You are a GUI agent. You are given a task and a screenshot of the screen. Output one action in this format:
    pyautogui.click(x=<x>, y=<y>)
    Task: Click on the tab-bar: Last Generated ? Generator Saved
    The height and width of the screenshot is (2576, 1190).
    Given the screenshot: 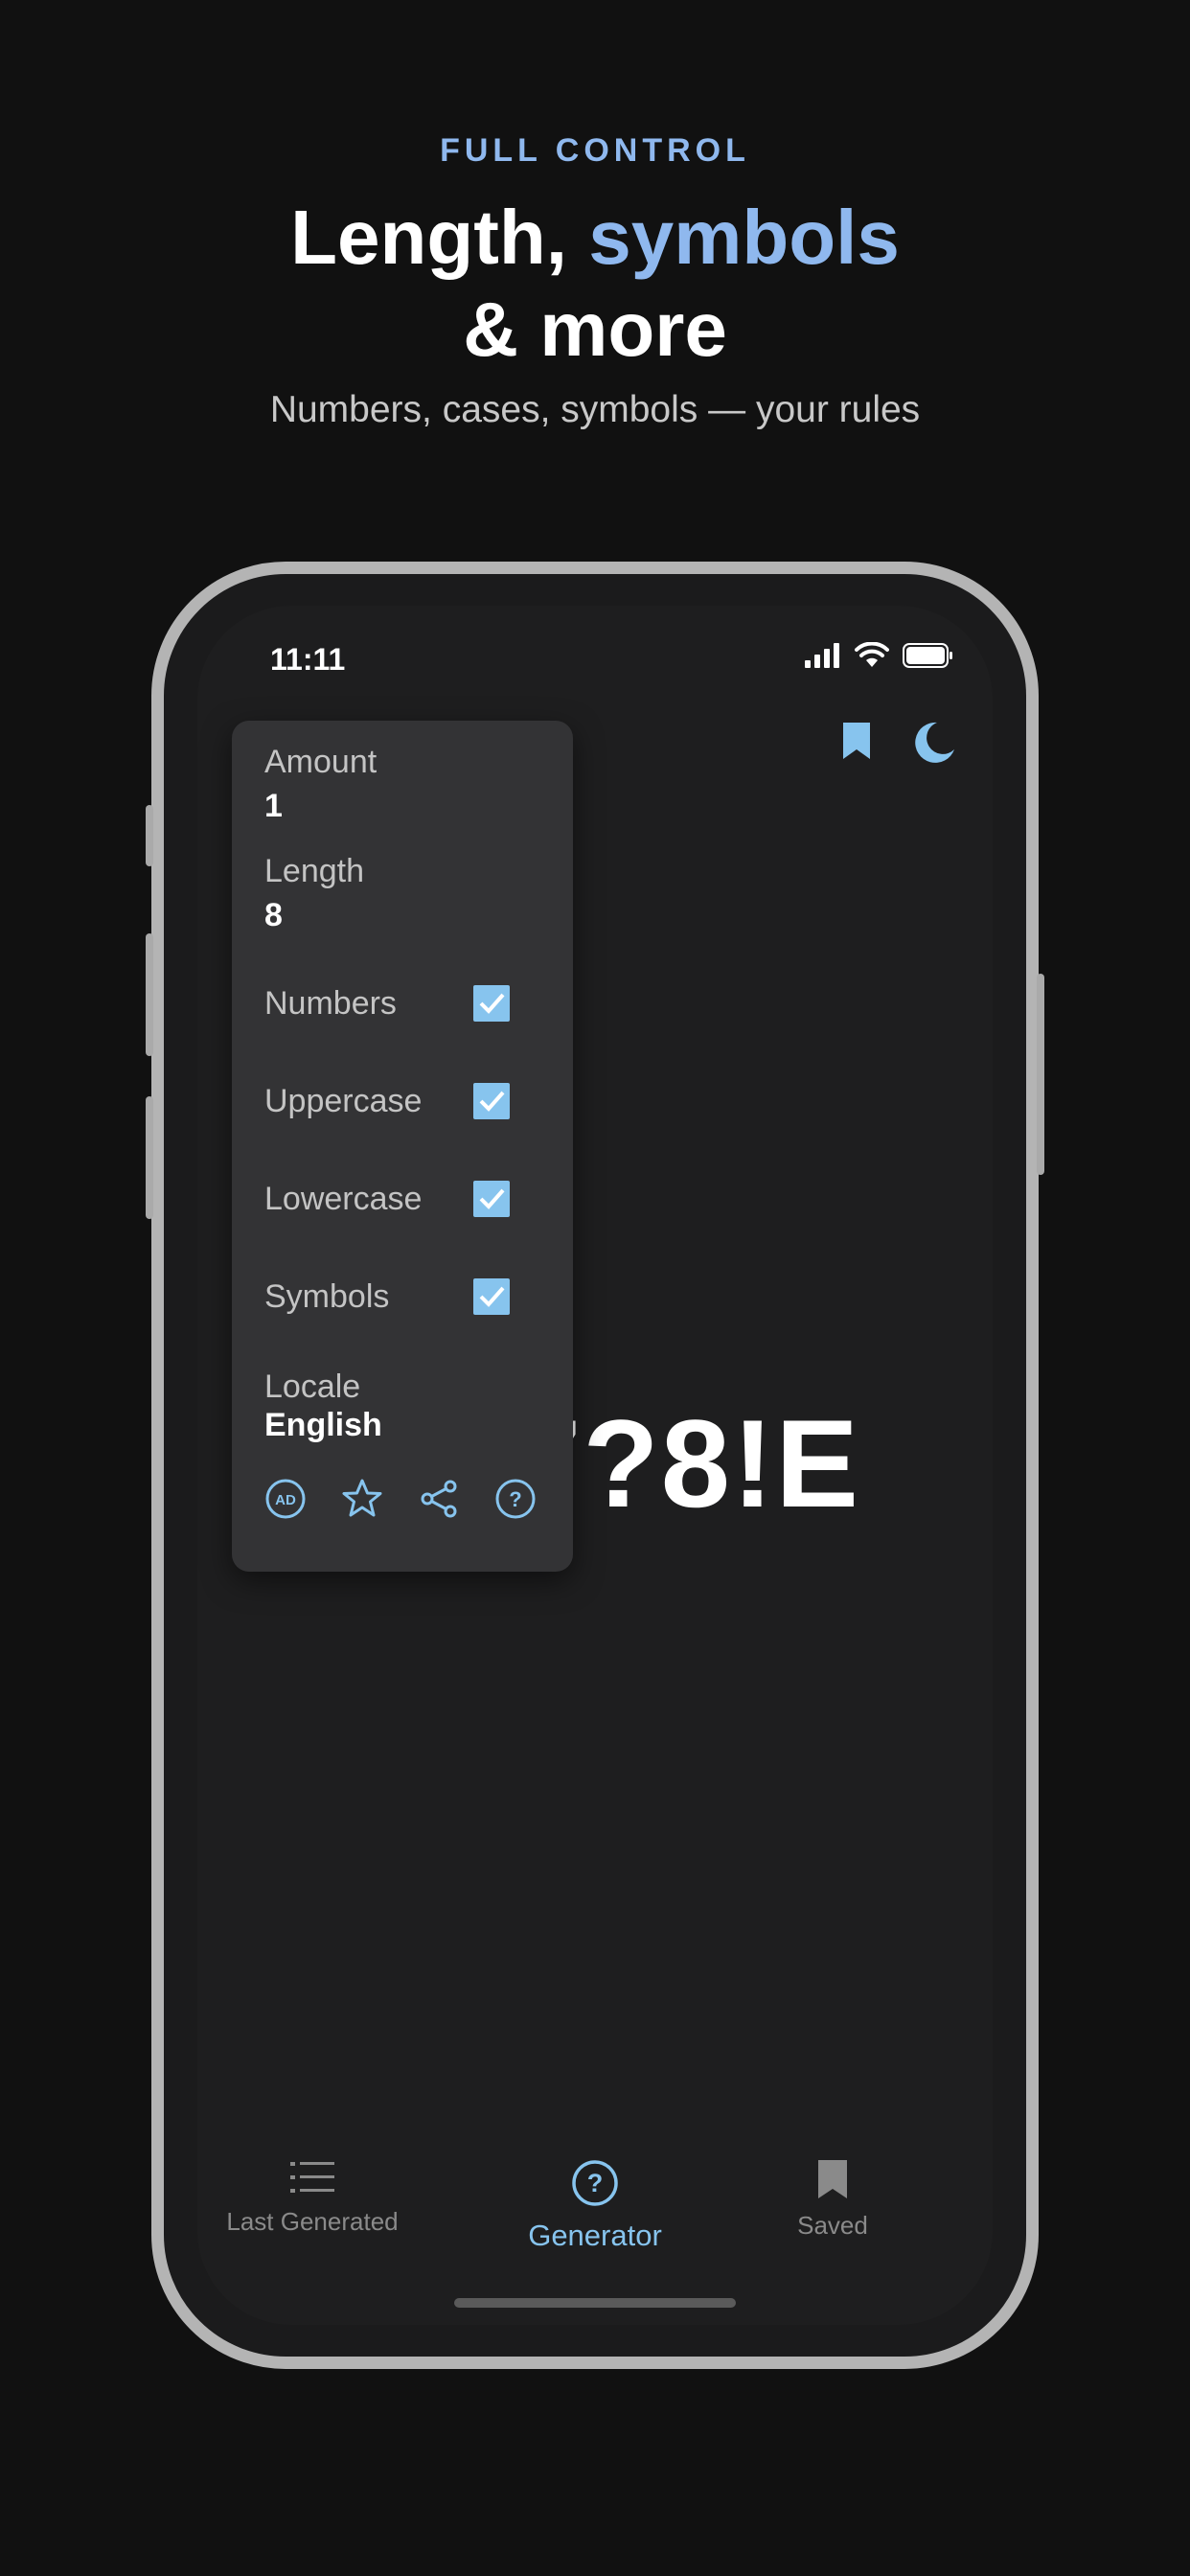 What is the action you would take?
    pyautogui.click(x=595, y=2215)
    